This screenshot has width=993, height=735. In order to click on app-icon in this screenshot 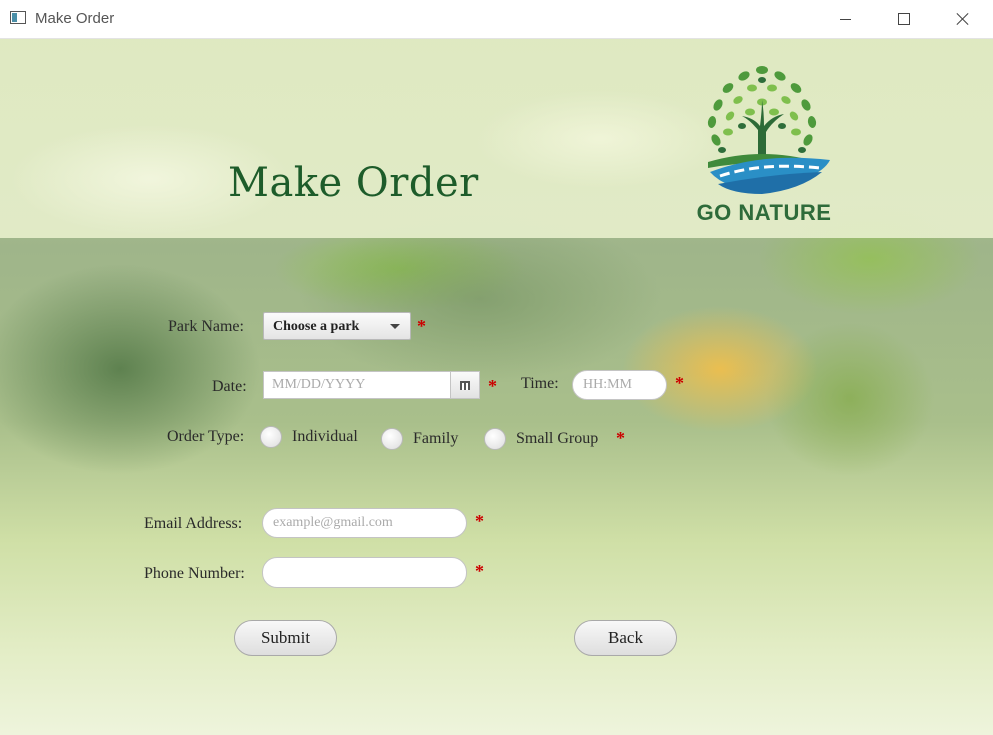, I will do `click(18, 17)`.